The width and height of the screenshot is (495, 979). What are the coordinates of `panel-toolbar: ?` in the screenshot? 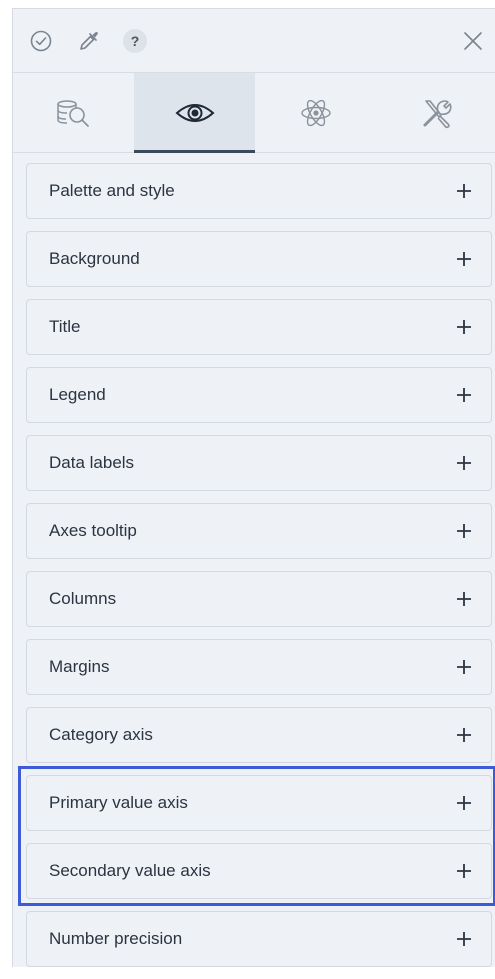 It's located at (254, 41).